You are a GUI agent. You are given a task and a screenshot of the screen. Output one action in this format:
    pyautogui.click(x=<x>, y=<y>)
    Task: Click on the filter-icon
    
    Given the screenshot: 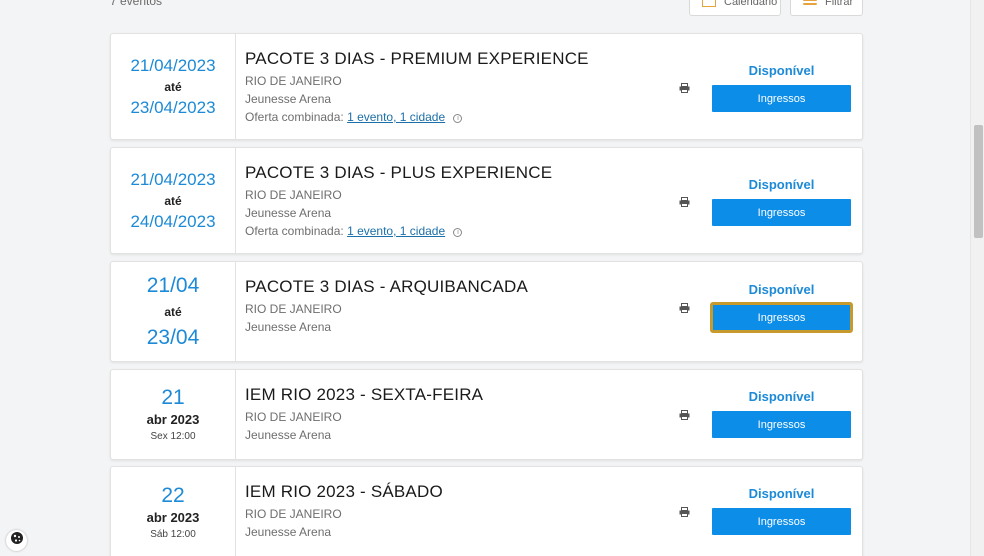 What is the action you would take?
    pyautogui.click(x=810, y=3)
    